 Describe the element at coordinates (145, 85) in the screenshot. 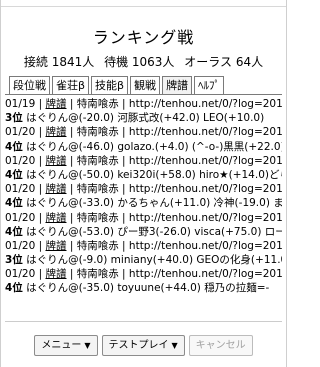

I see `tab-spectate: 観戦` at that location.